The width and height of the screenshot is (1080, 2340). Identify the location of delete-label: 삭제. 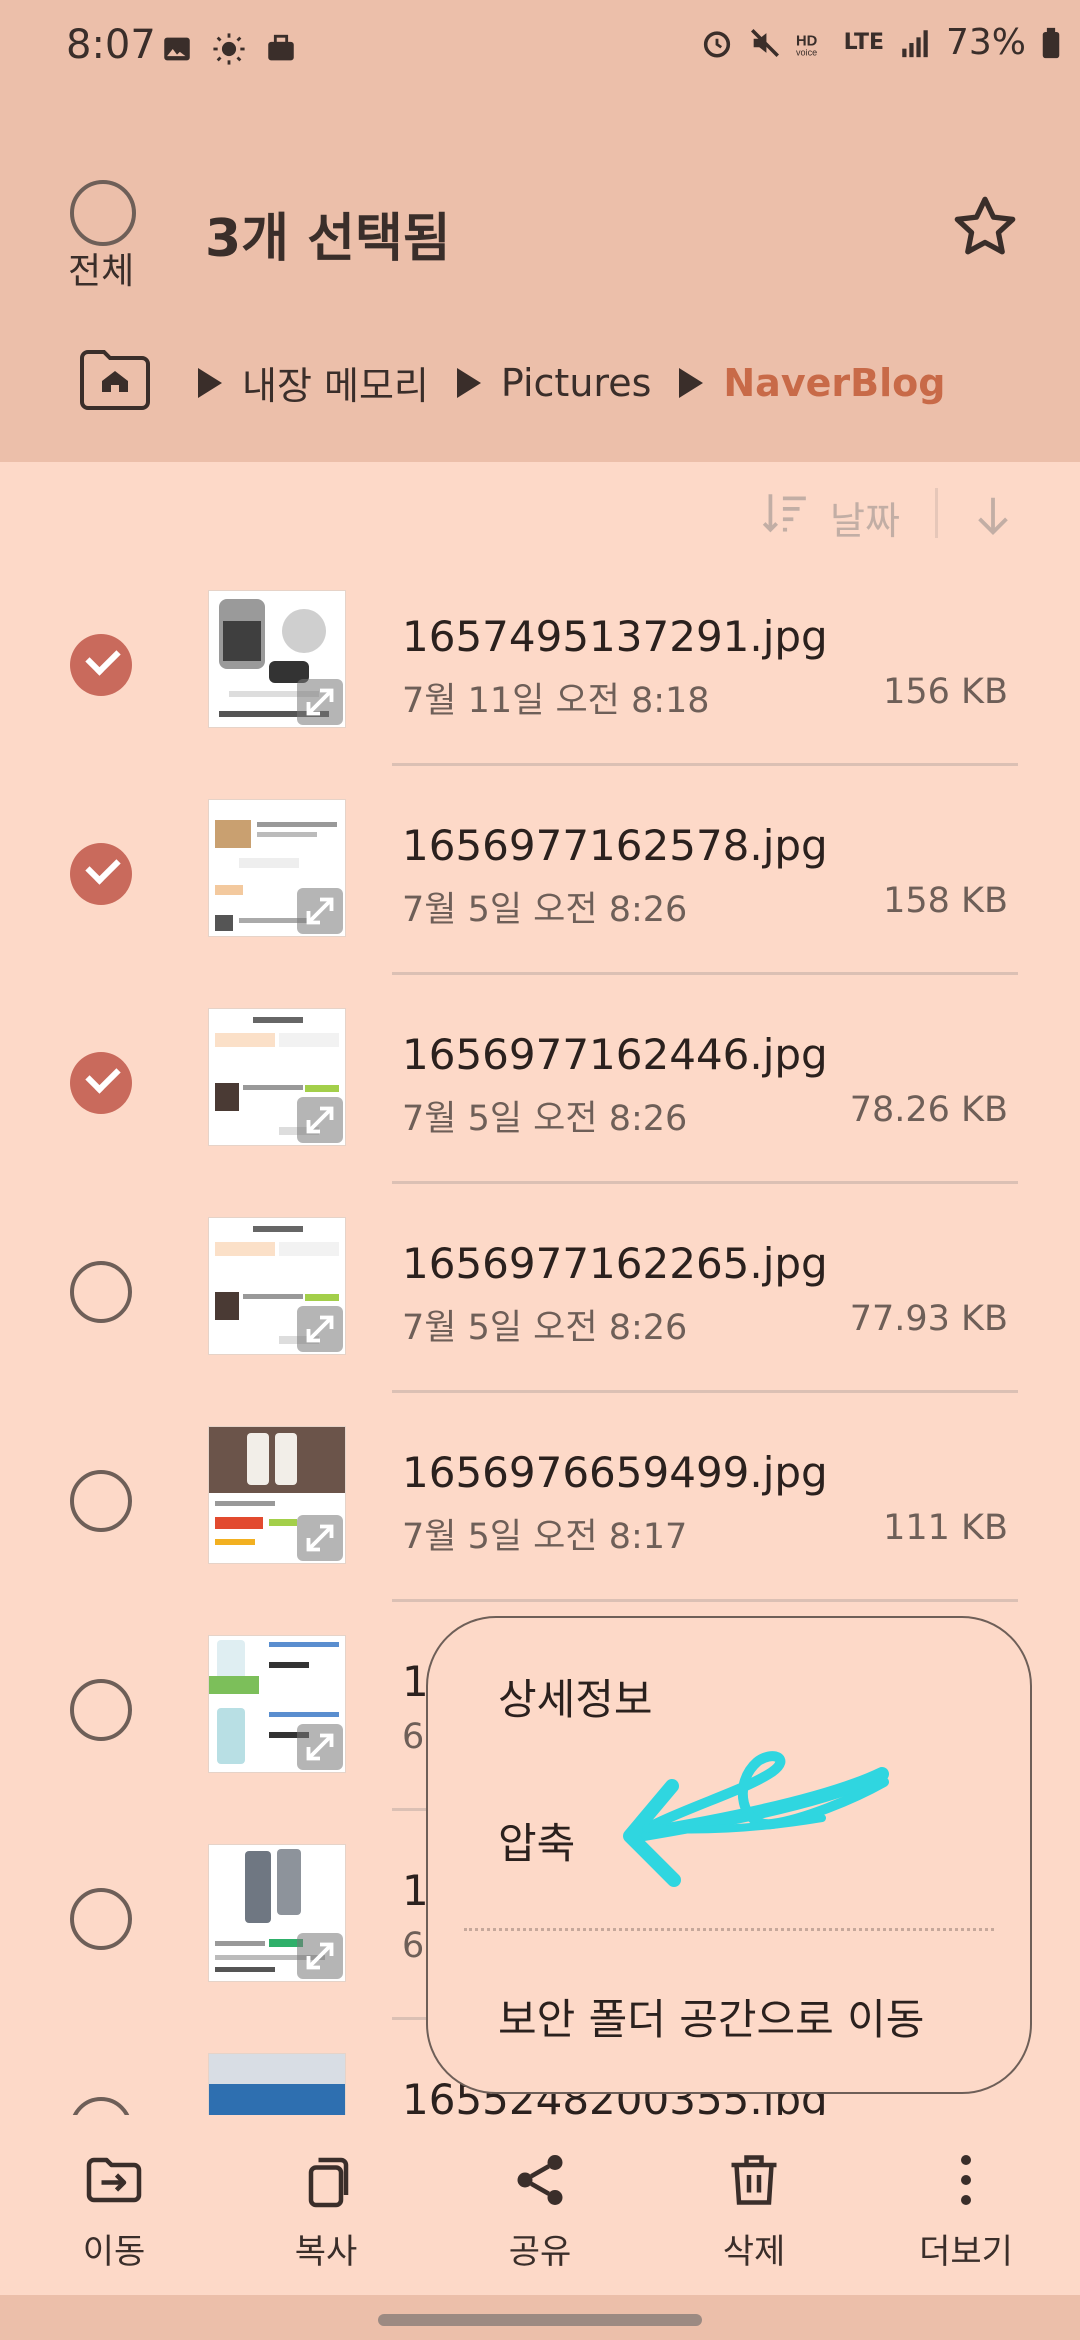
(754, 2252).